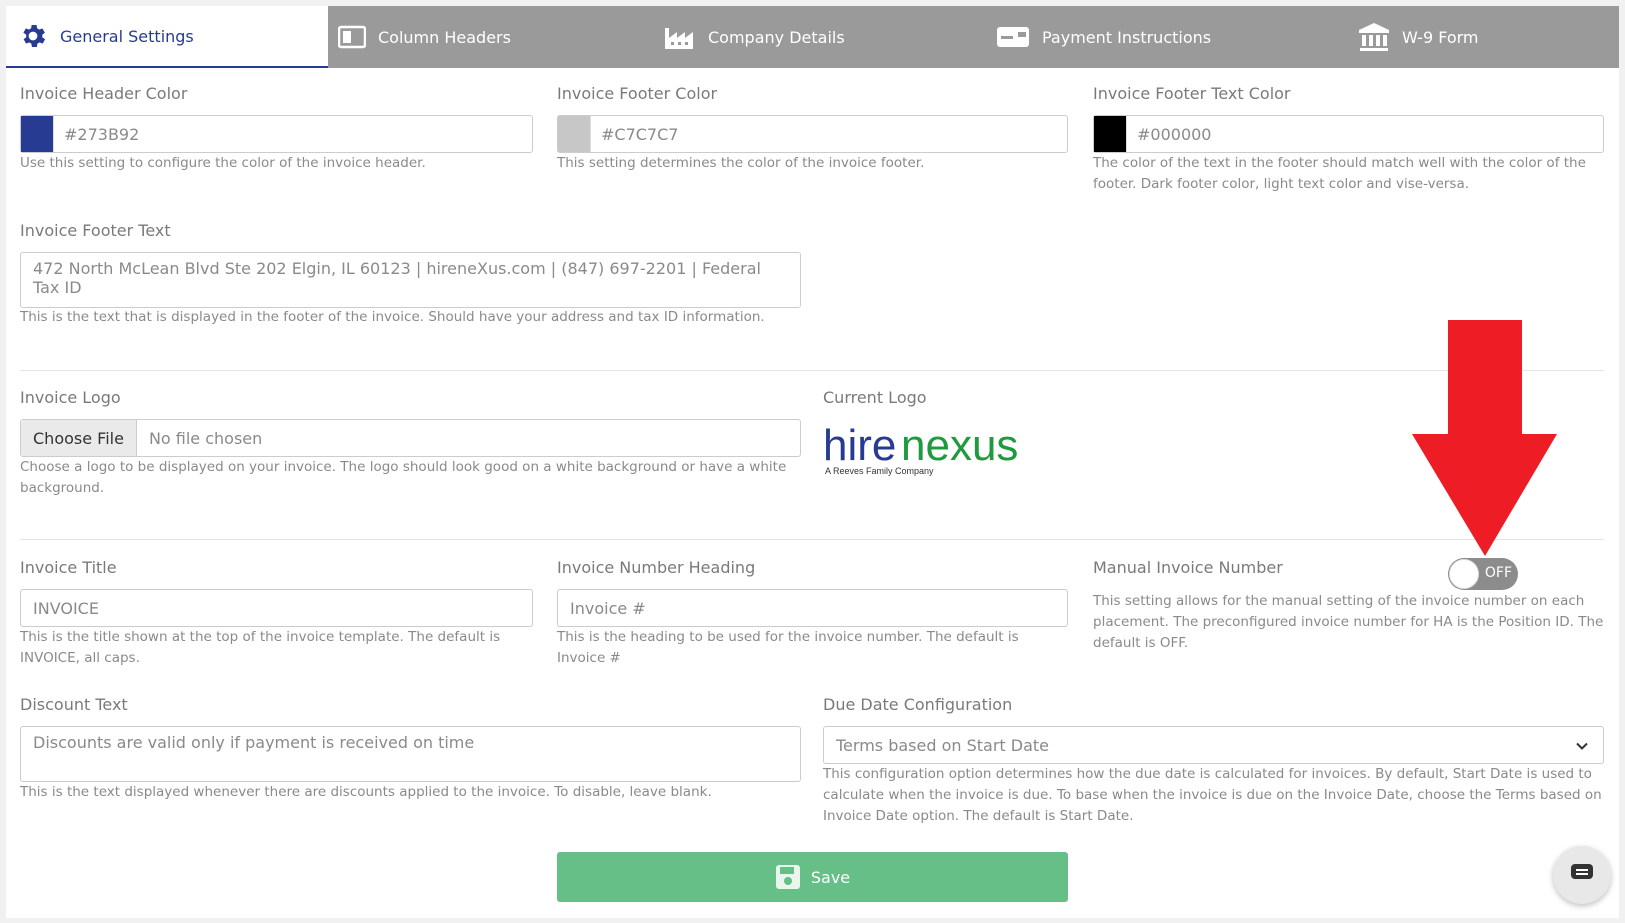 The height and width of the screenshot is (923, 1625). Describe the element at coordinates (828, 134) in the screenshot. I see `footer-color-value: #C7C7C7` at that location.